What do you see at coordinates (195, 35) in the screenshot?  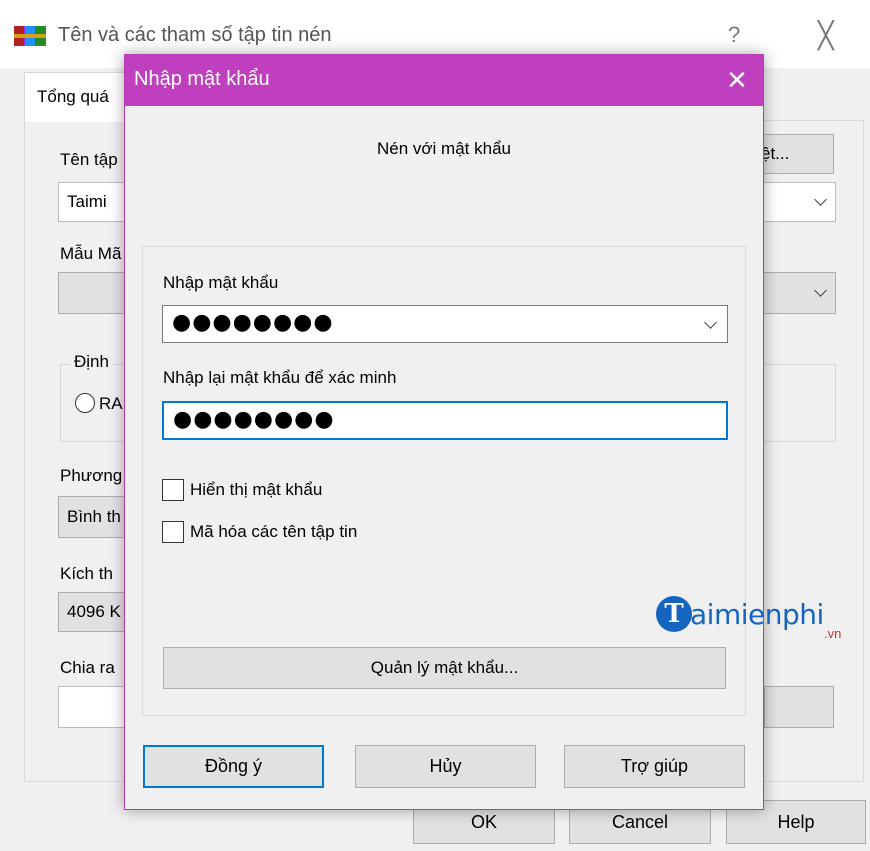 I see `window-title: Tên và các tham số tập tin nén` at bounding box center [195, 35].